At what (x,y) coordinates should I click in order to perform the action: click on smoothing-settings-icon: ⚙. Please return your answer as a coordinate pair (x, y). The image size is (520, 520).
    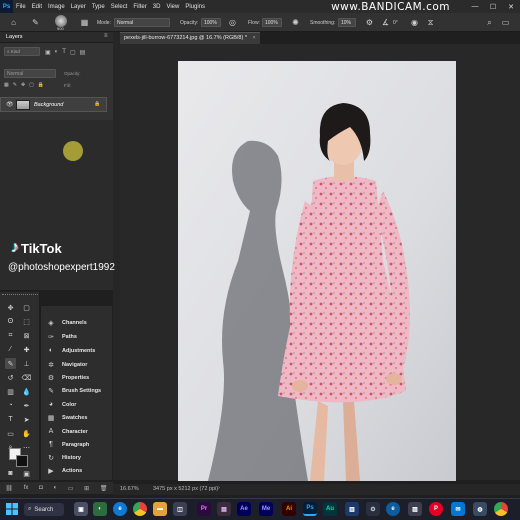
    Looking at the image, I should click on (369, 22).